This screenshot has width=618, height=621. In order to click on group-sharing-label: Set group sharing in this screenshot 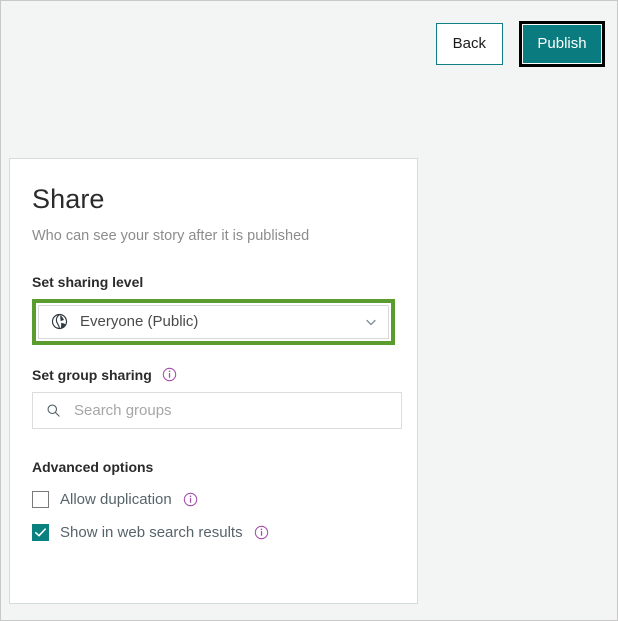, I will do `click(92, 374)`.